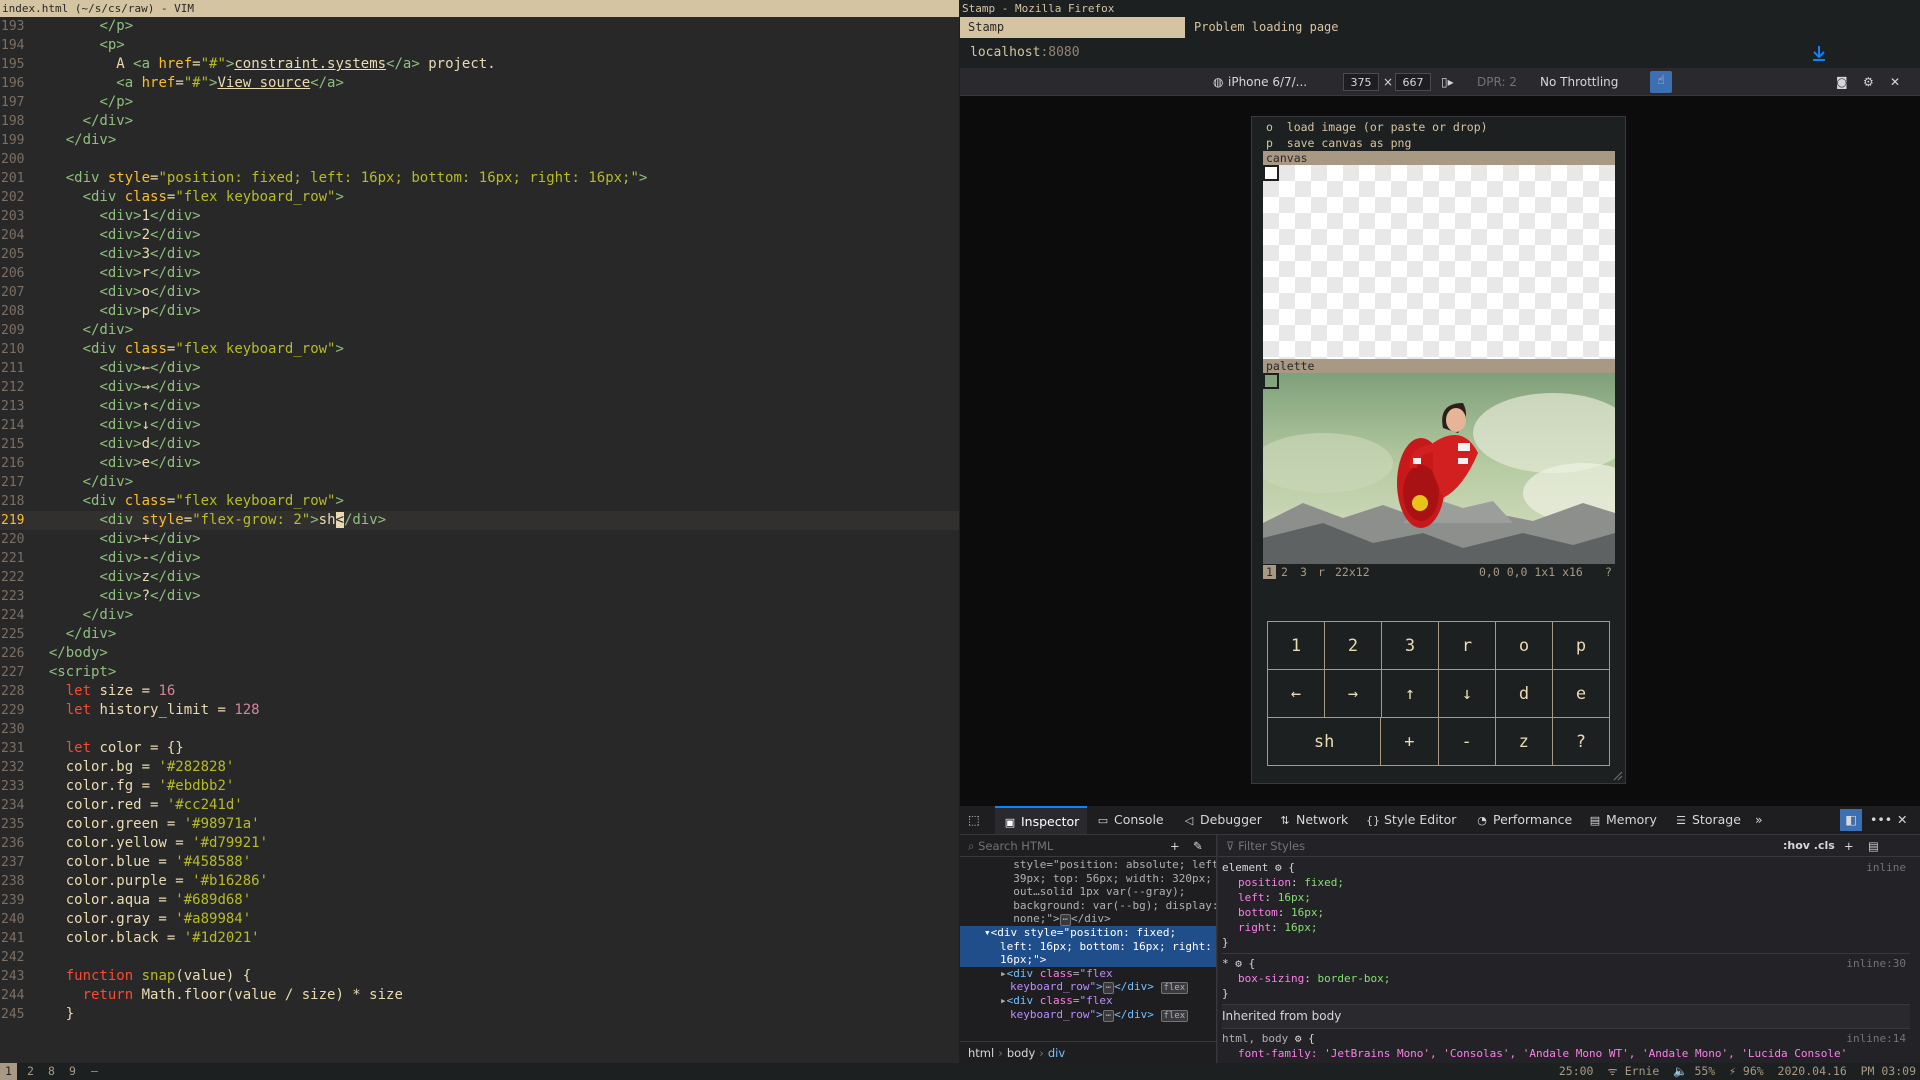 This screenshot has height=1080, width=1920. I want to click on breadcrumb-body: body, so click(1021, 1053).